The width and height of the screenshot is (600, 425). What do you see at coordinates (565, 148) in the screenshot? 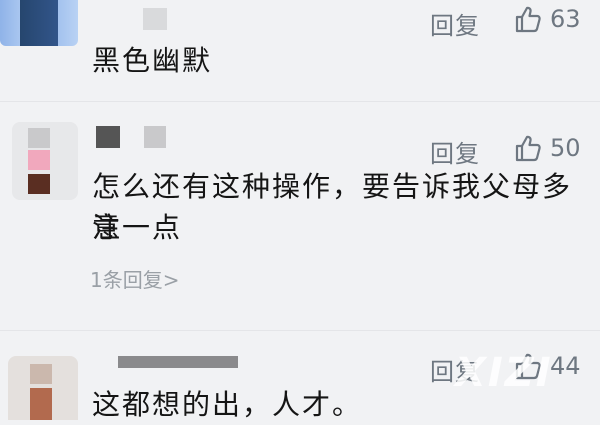
I see `like-count: 50` at bounding box center [565, 148].